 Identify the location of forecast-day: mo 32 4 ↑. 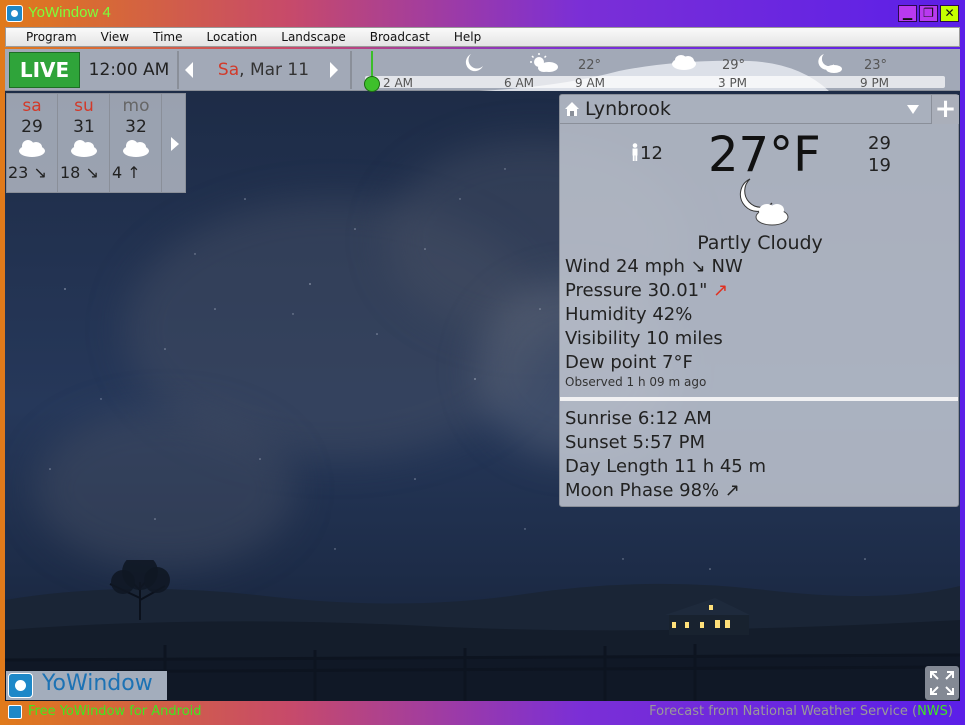
(136, 143).